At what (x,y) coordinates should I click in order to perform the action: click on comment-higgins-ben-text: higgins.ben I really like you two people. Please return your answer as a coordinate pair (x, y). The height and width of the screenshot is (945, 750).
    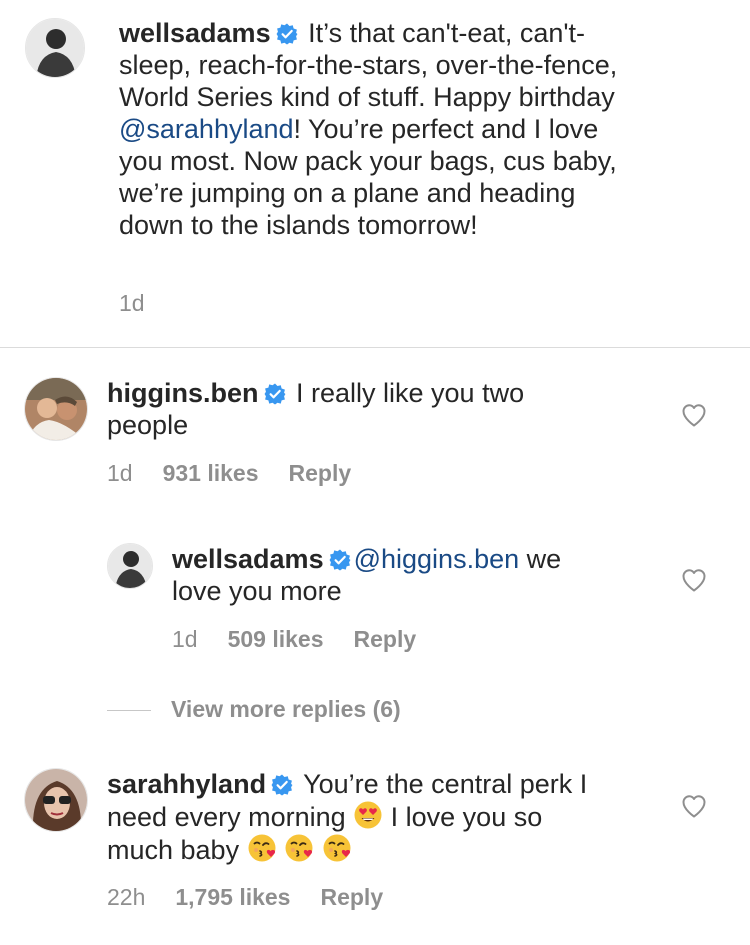
    Looking at the image, I should click on (357, 409).